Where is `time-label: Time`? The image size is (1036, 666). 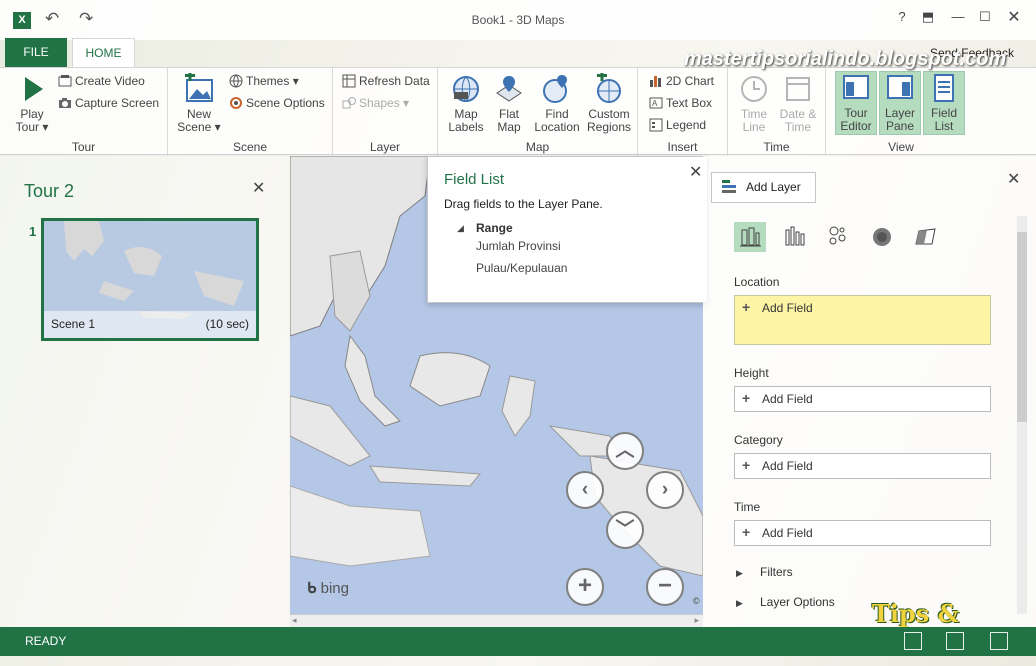 time-label: Time is located at coordinates (747, 507).